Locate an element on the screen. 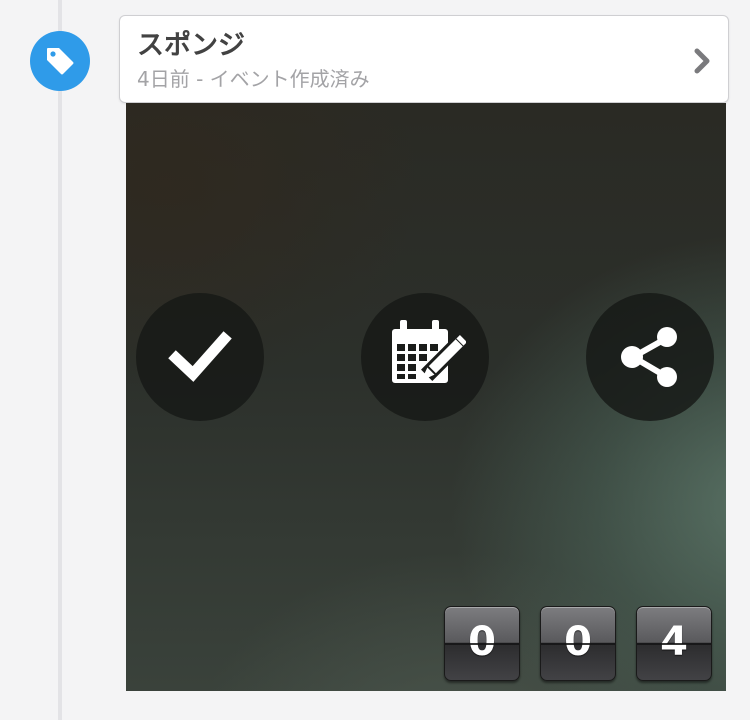 The height and width of the screenshot is (720, 750). calendar-edit-icon is located at coordinates (429, 351).